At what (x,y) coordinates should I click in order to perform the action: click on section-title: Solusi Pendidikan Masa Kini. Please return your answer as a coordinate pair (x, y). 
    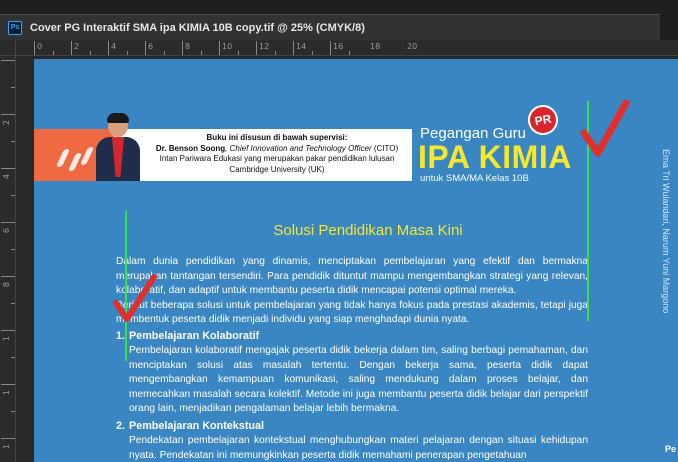
    Looking at the image, I should click on (368, 230).